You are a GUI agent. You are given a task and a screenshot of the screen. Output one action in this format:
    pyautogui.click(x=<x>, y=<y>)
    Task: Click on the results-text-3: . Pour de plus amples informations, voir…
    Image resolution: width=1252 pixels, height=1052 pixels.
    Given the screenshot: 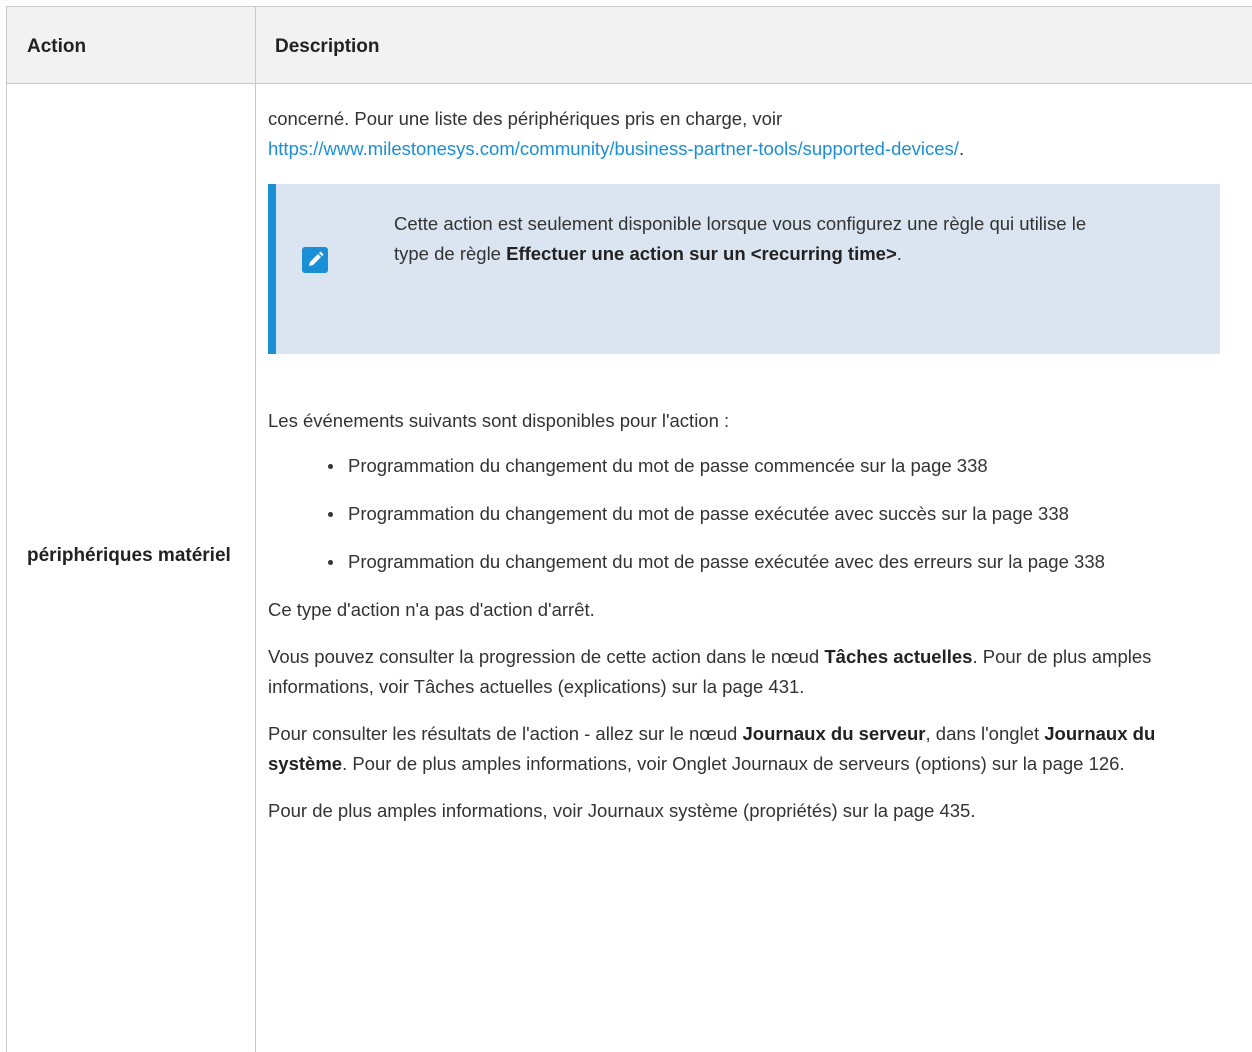 What is the action you would take?
    pyautogui.click(x=733, y=763)
    